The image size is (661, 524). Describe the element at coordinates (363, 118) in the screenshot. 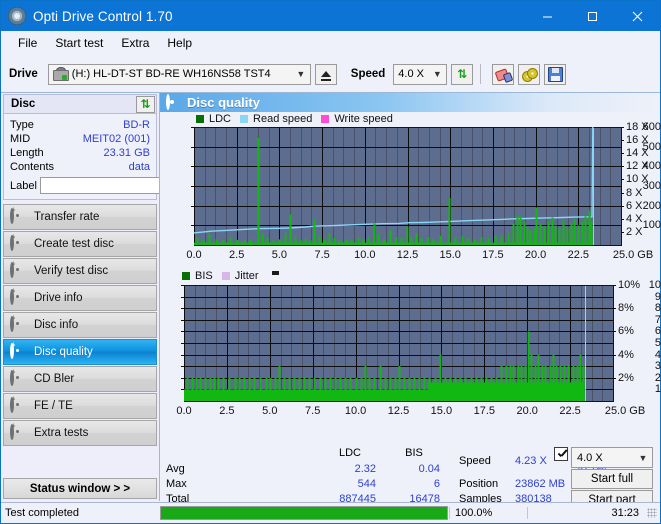

I see `legend-label-write-speed: Write speed` at that location.